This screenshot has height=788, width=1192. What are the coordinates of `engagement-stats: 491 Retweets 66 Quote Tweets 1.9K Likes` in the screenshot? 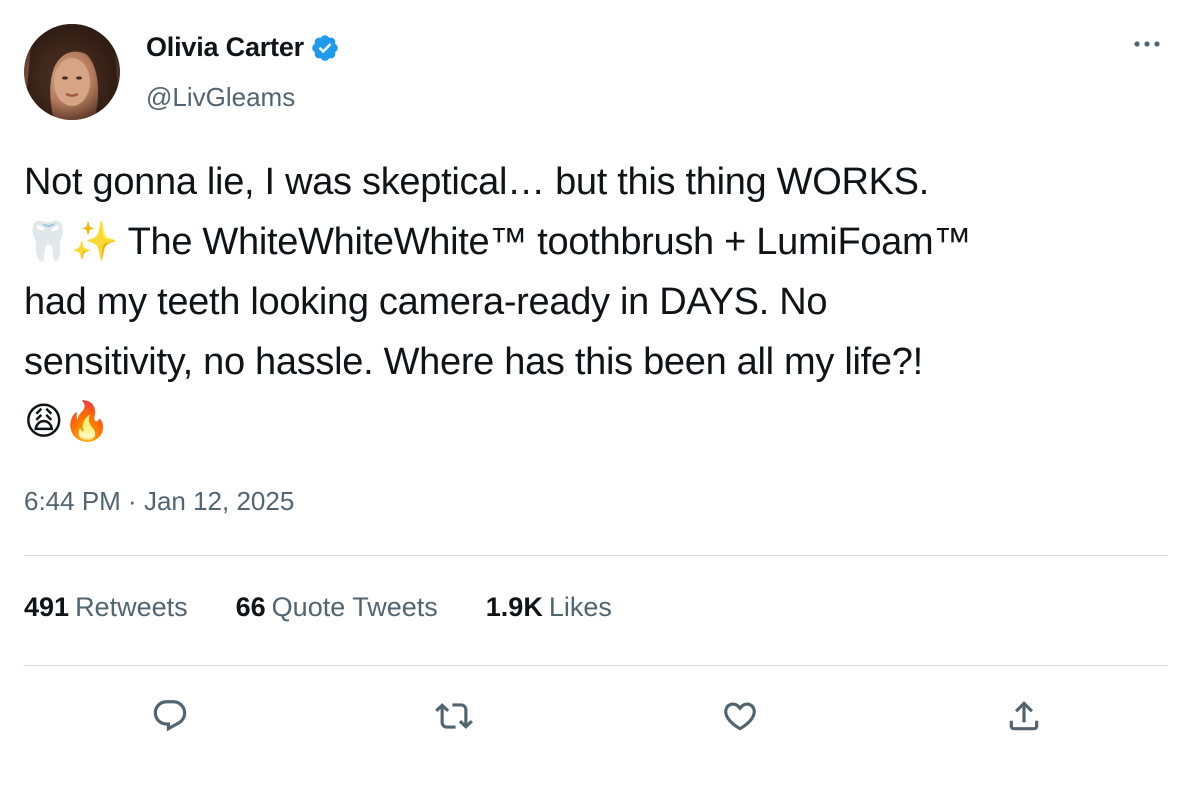 It's located at (342, 607).